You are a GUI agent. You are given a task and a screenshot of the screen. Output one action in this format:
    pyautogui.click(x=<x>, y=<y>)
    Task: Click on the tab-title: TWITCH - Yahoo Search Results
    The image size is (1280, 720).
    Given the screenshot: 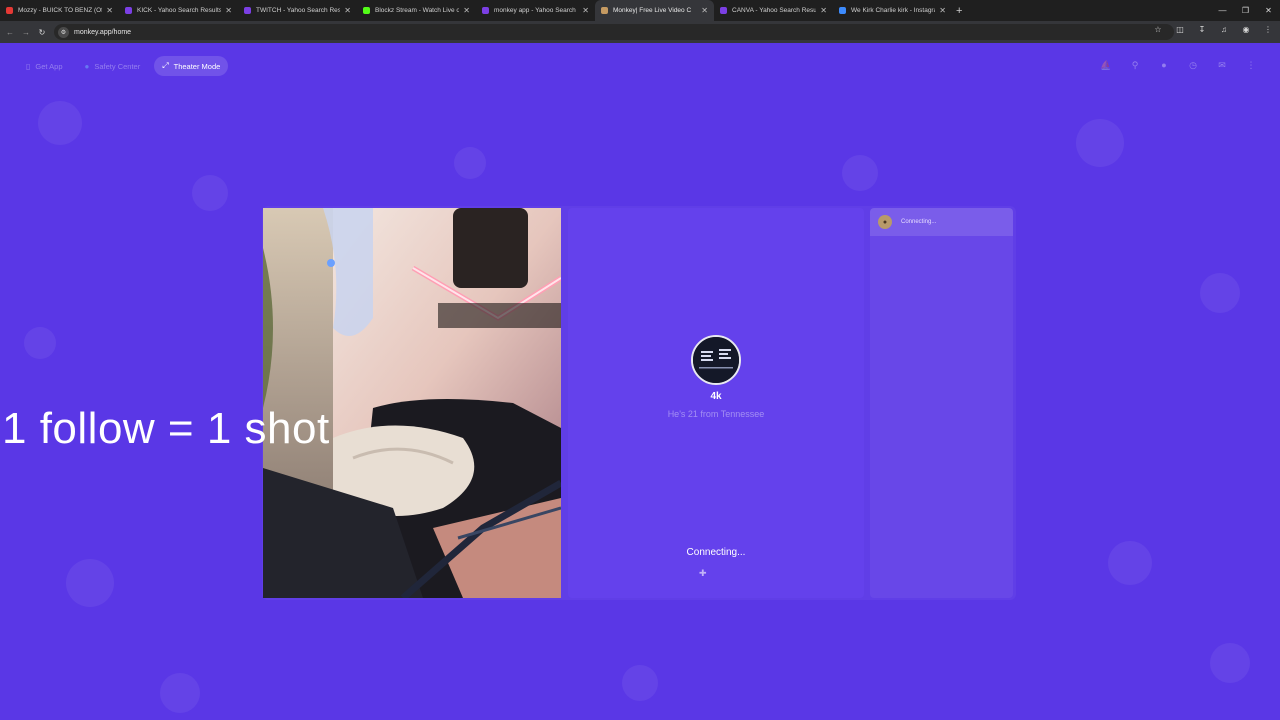 What is the action you would take?
    pyautogui.click(x=298, y=10)
    